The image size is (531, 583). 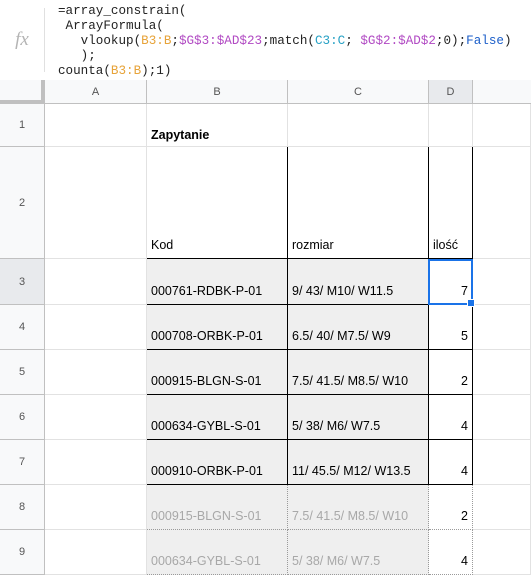 I want to click on cell-e8, so click(x=502, y=507).